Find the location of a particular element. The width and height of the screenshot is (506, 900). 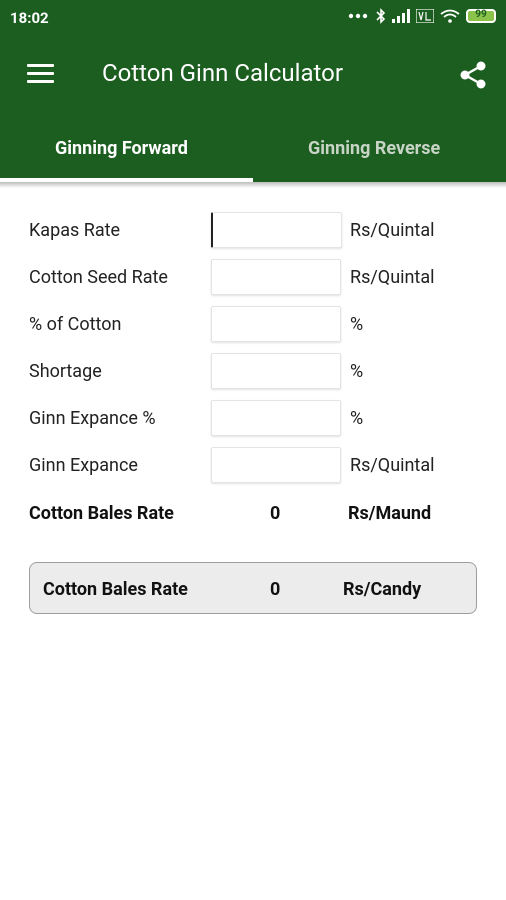

form-row-kapas-rate: Kapas Rate Rs/Quintal is located at coordinates (253, 230).